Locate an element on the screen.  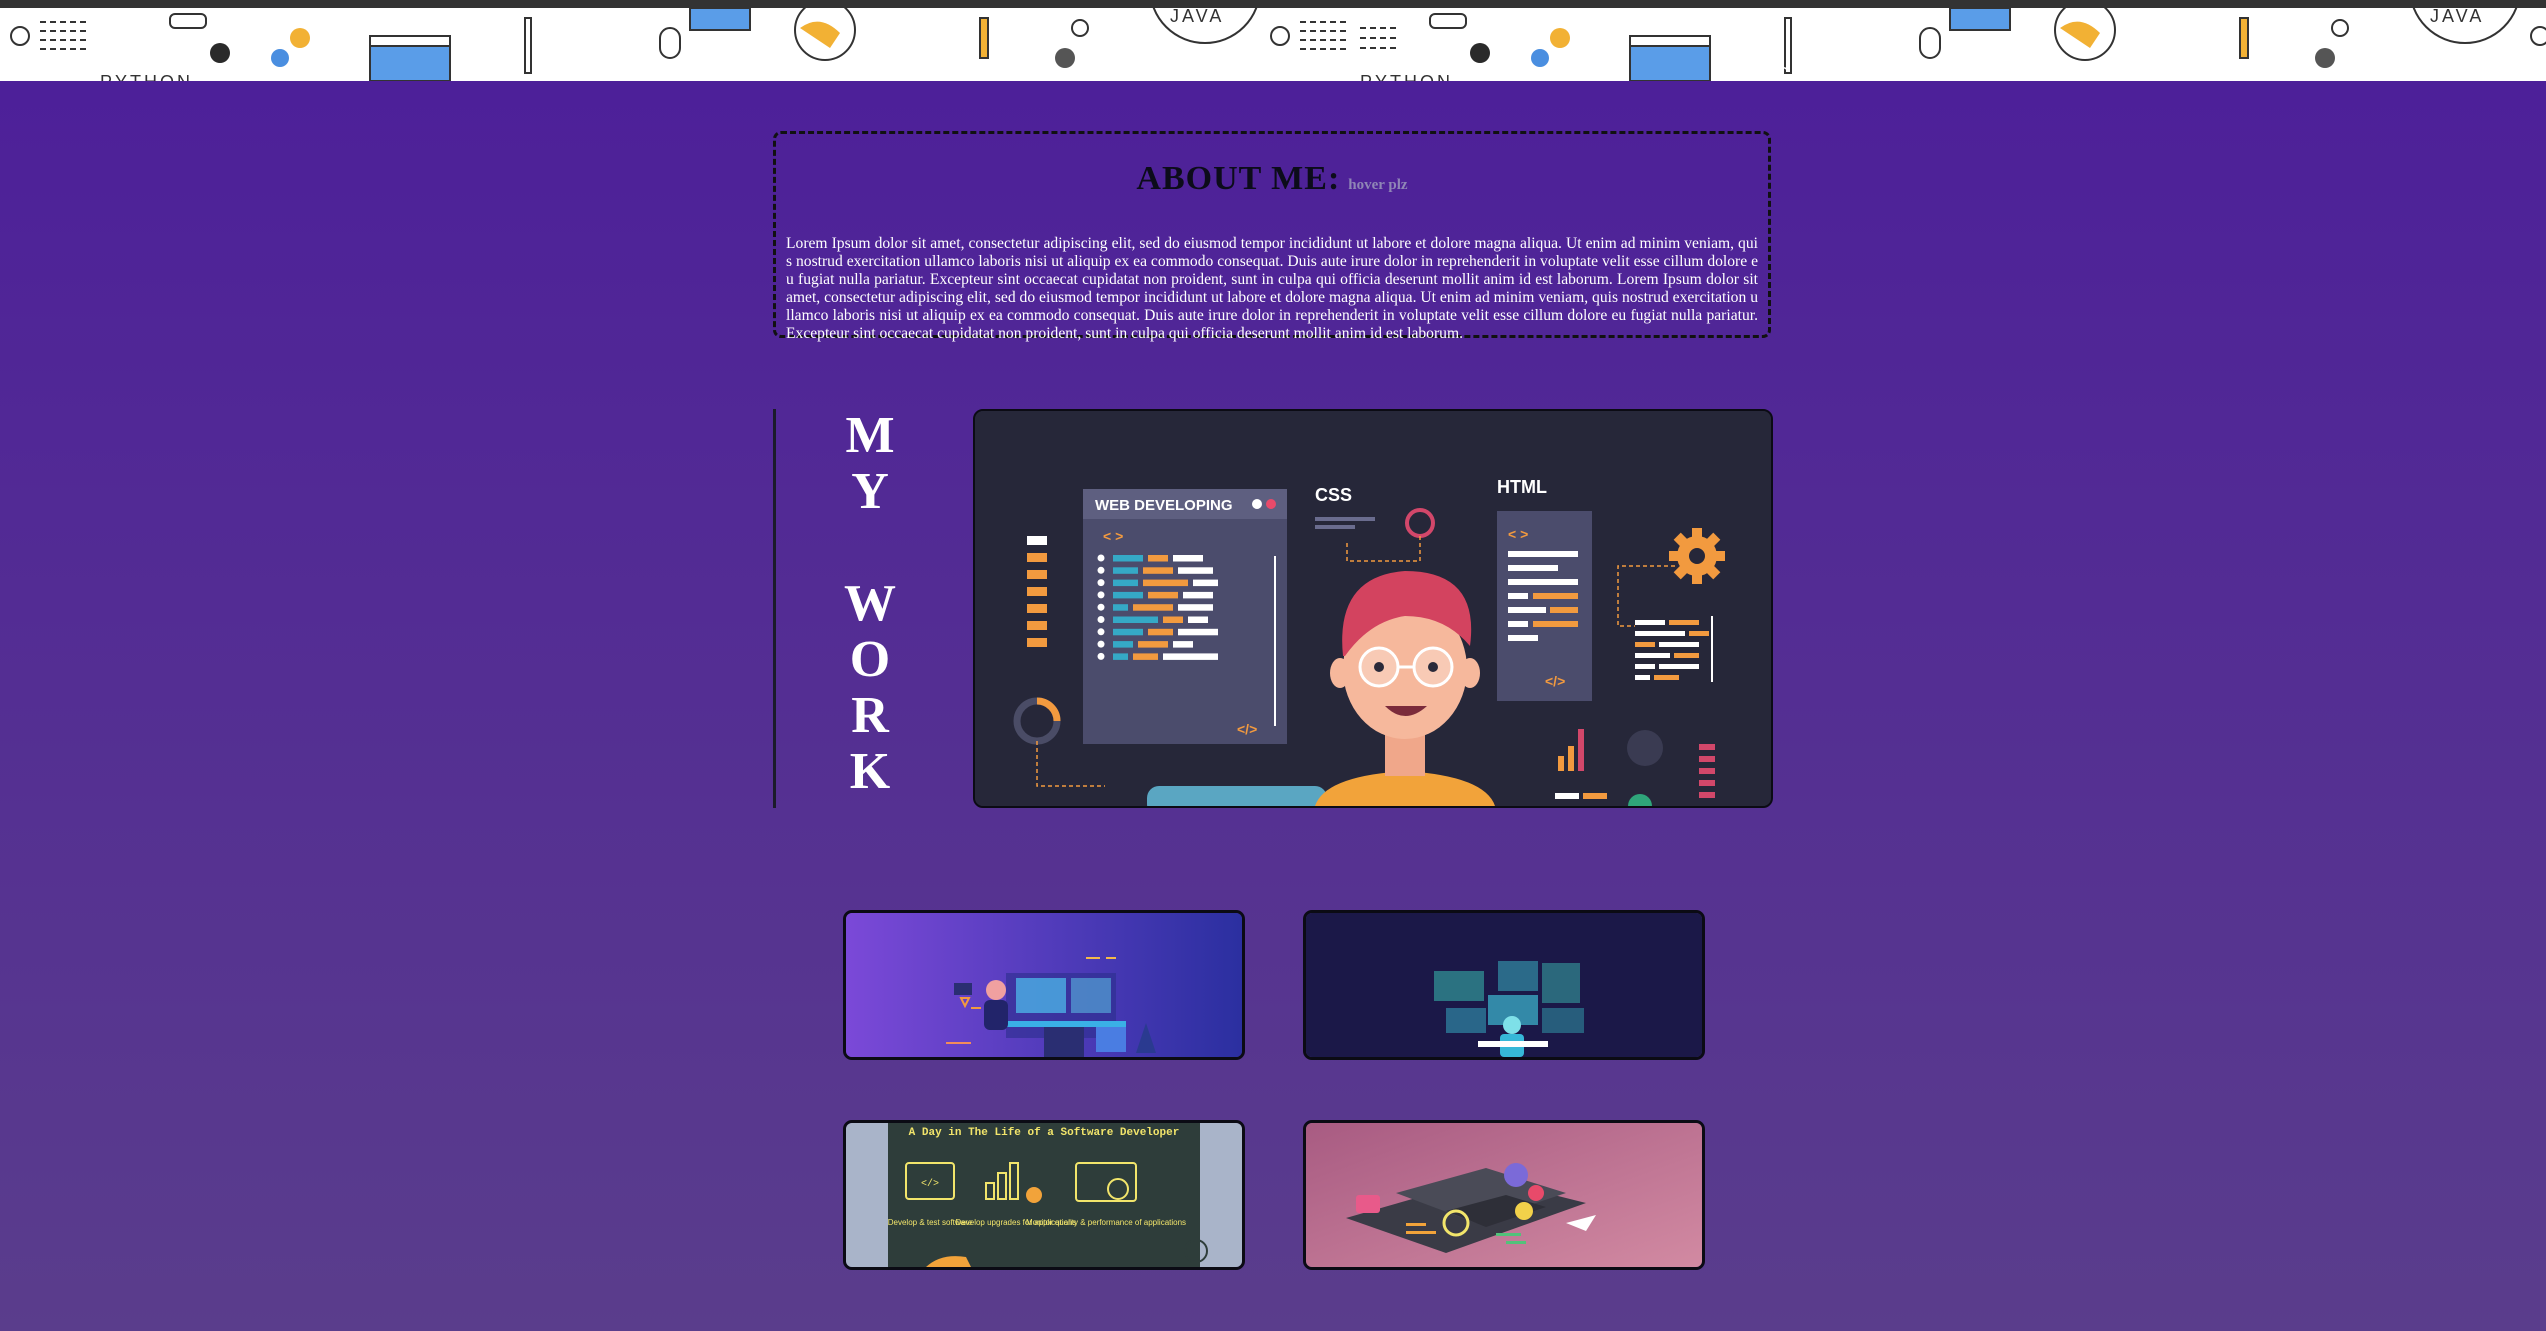
heading-letter: K is located at coordinates (870, 771).